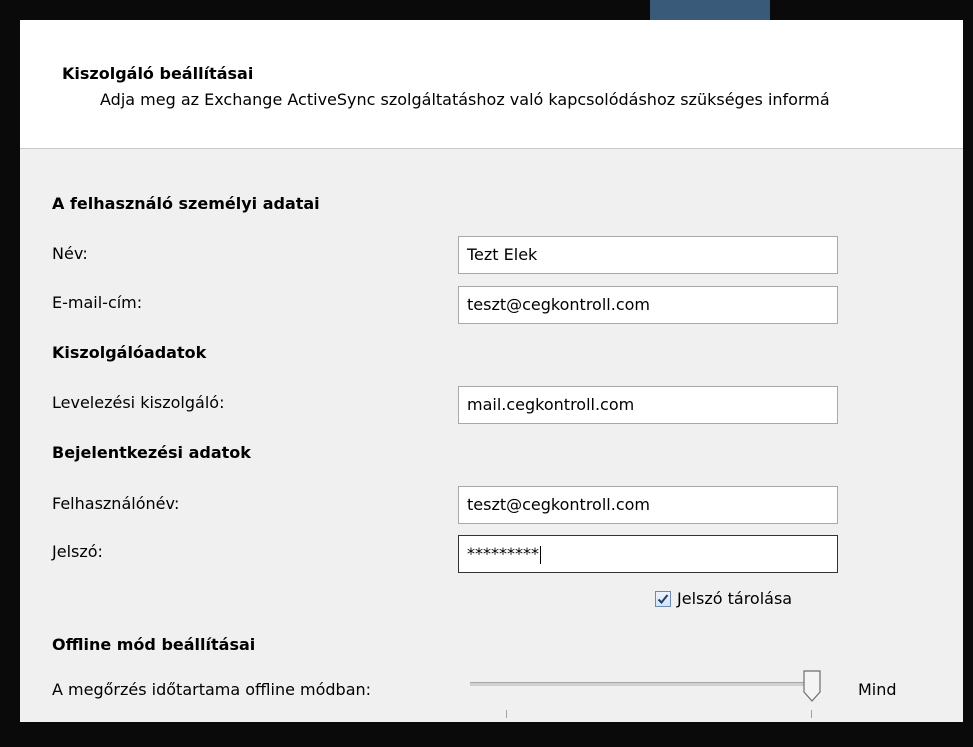 This screenshot has height=747, width=973. Describe the element at coordinates (648, 305) in the screenshot. I see `email-input: teszt@cegkontroll.com` at that location.